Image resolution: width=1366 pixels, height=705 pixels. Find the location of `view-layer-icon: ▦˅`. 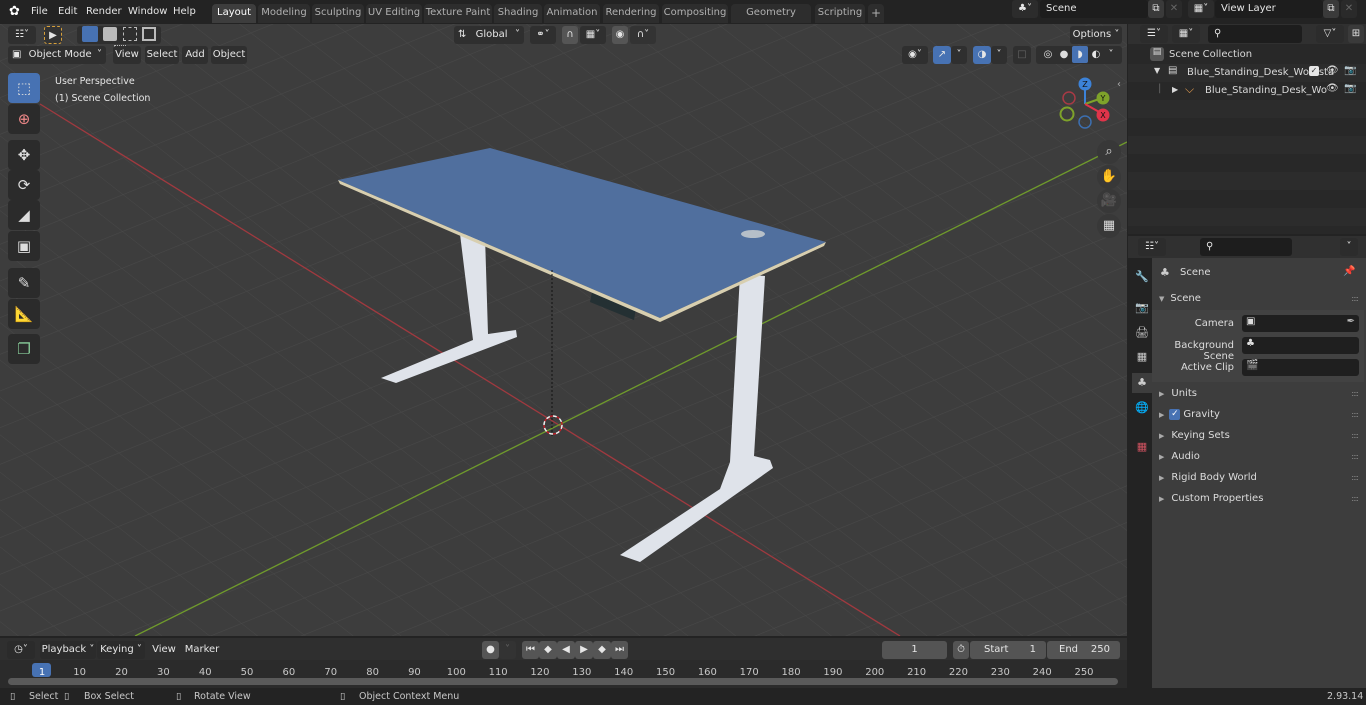

view-layer-icon: ▦˅ is located at coordinates (1201, 9).